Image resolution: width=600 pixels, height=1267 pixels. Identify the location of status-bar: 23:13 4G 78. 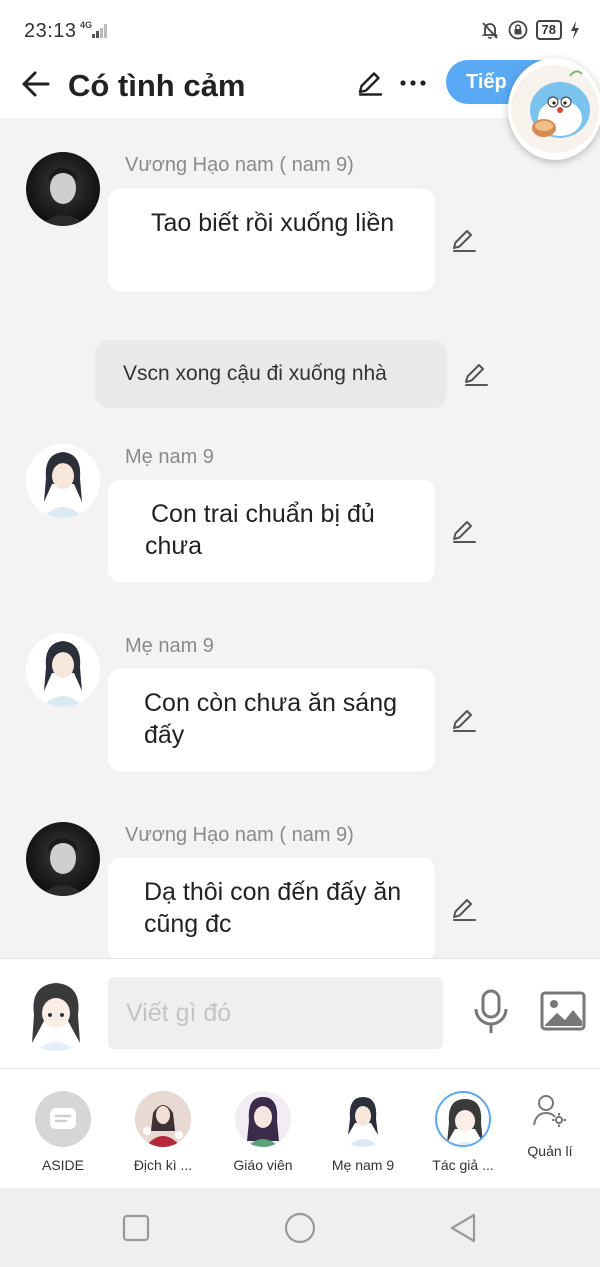
(300, 30).